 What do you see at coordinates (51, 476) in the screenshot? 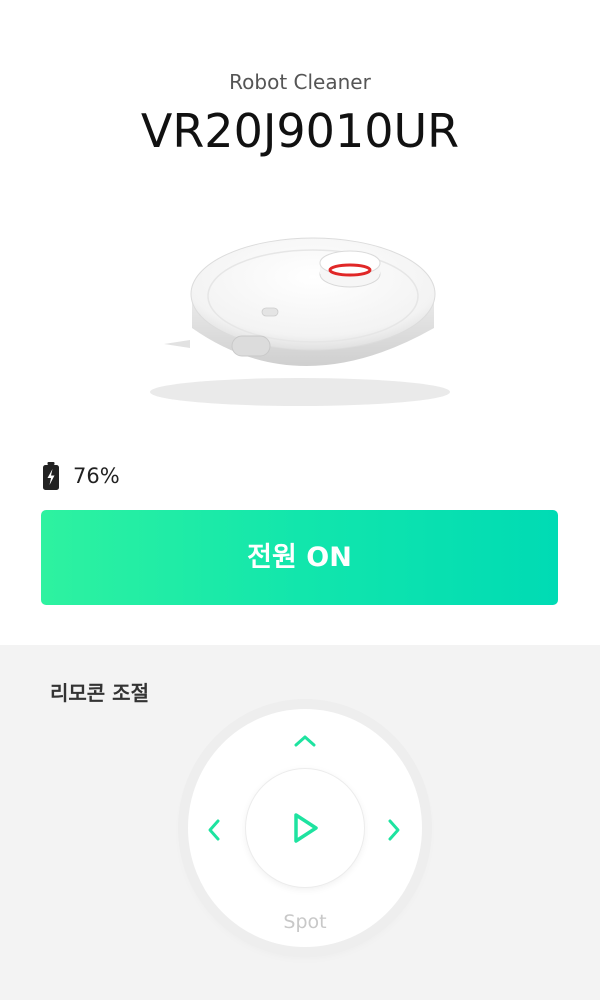
I see `battery-charging-icon` at bounding box center [51, 476].